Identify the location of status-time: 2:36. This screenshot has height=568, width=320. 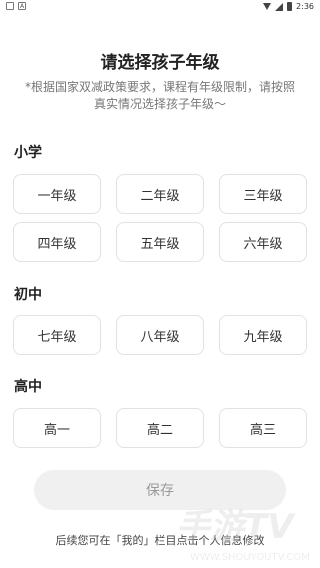
(305, 6).